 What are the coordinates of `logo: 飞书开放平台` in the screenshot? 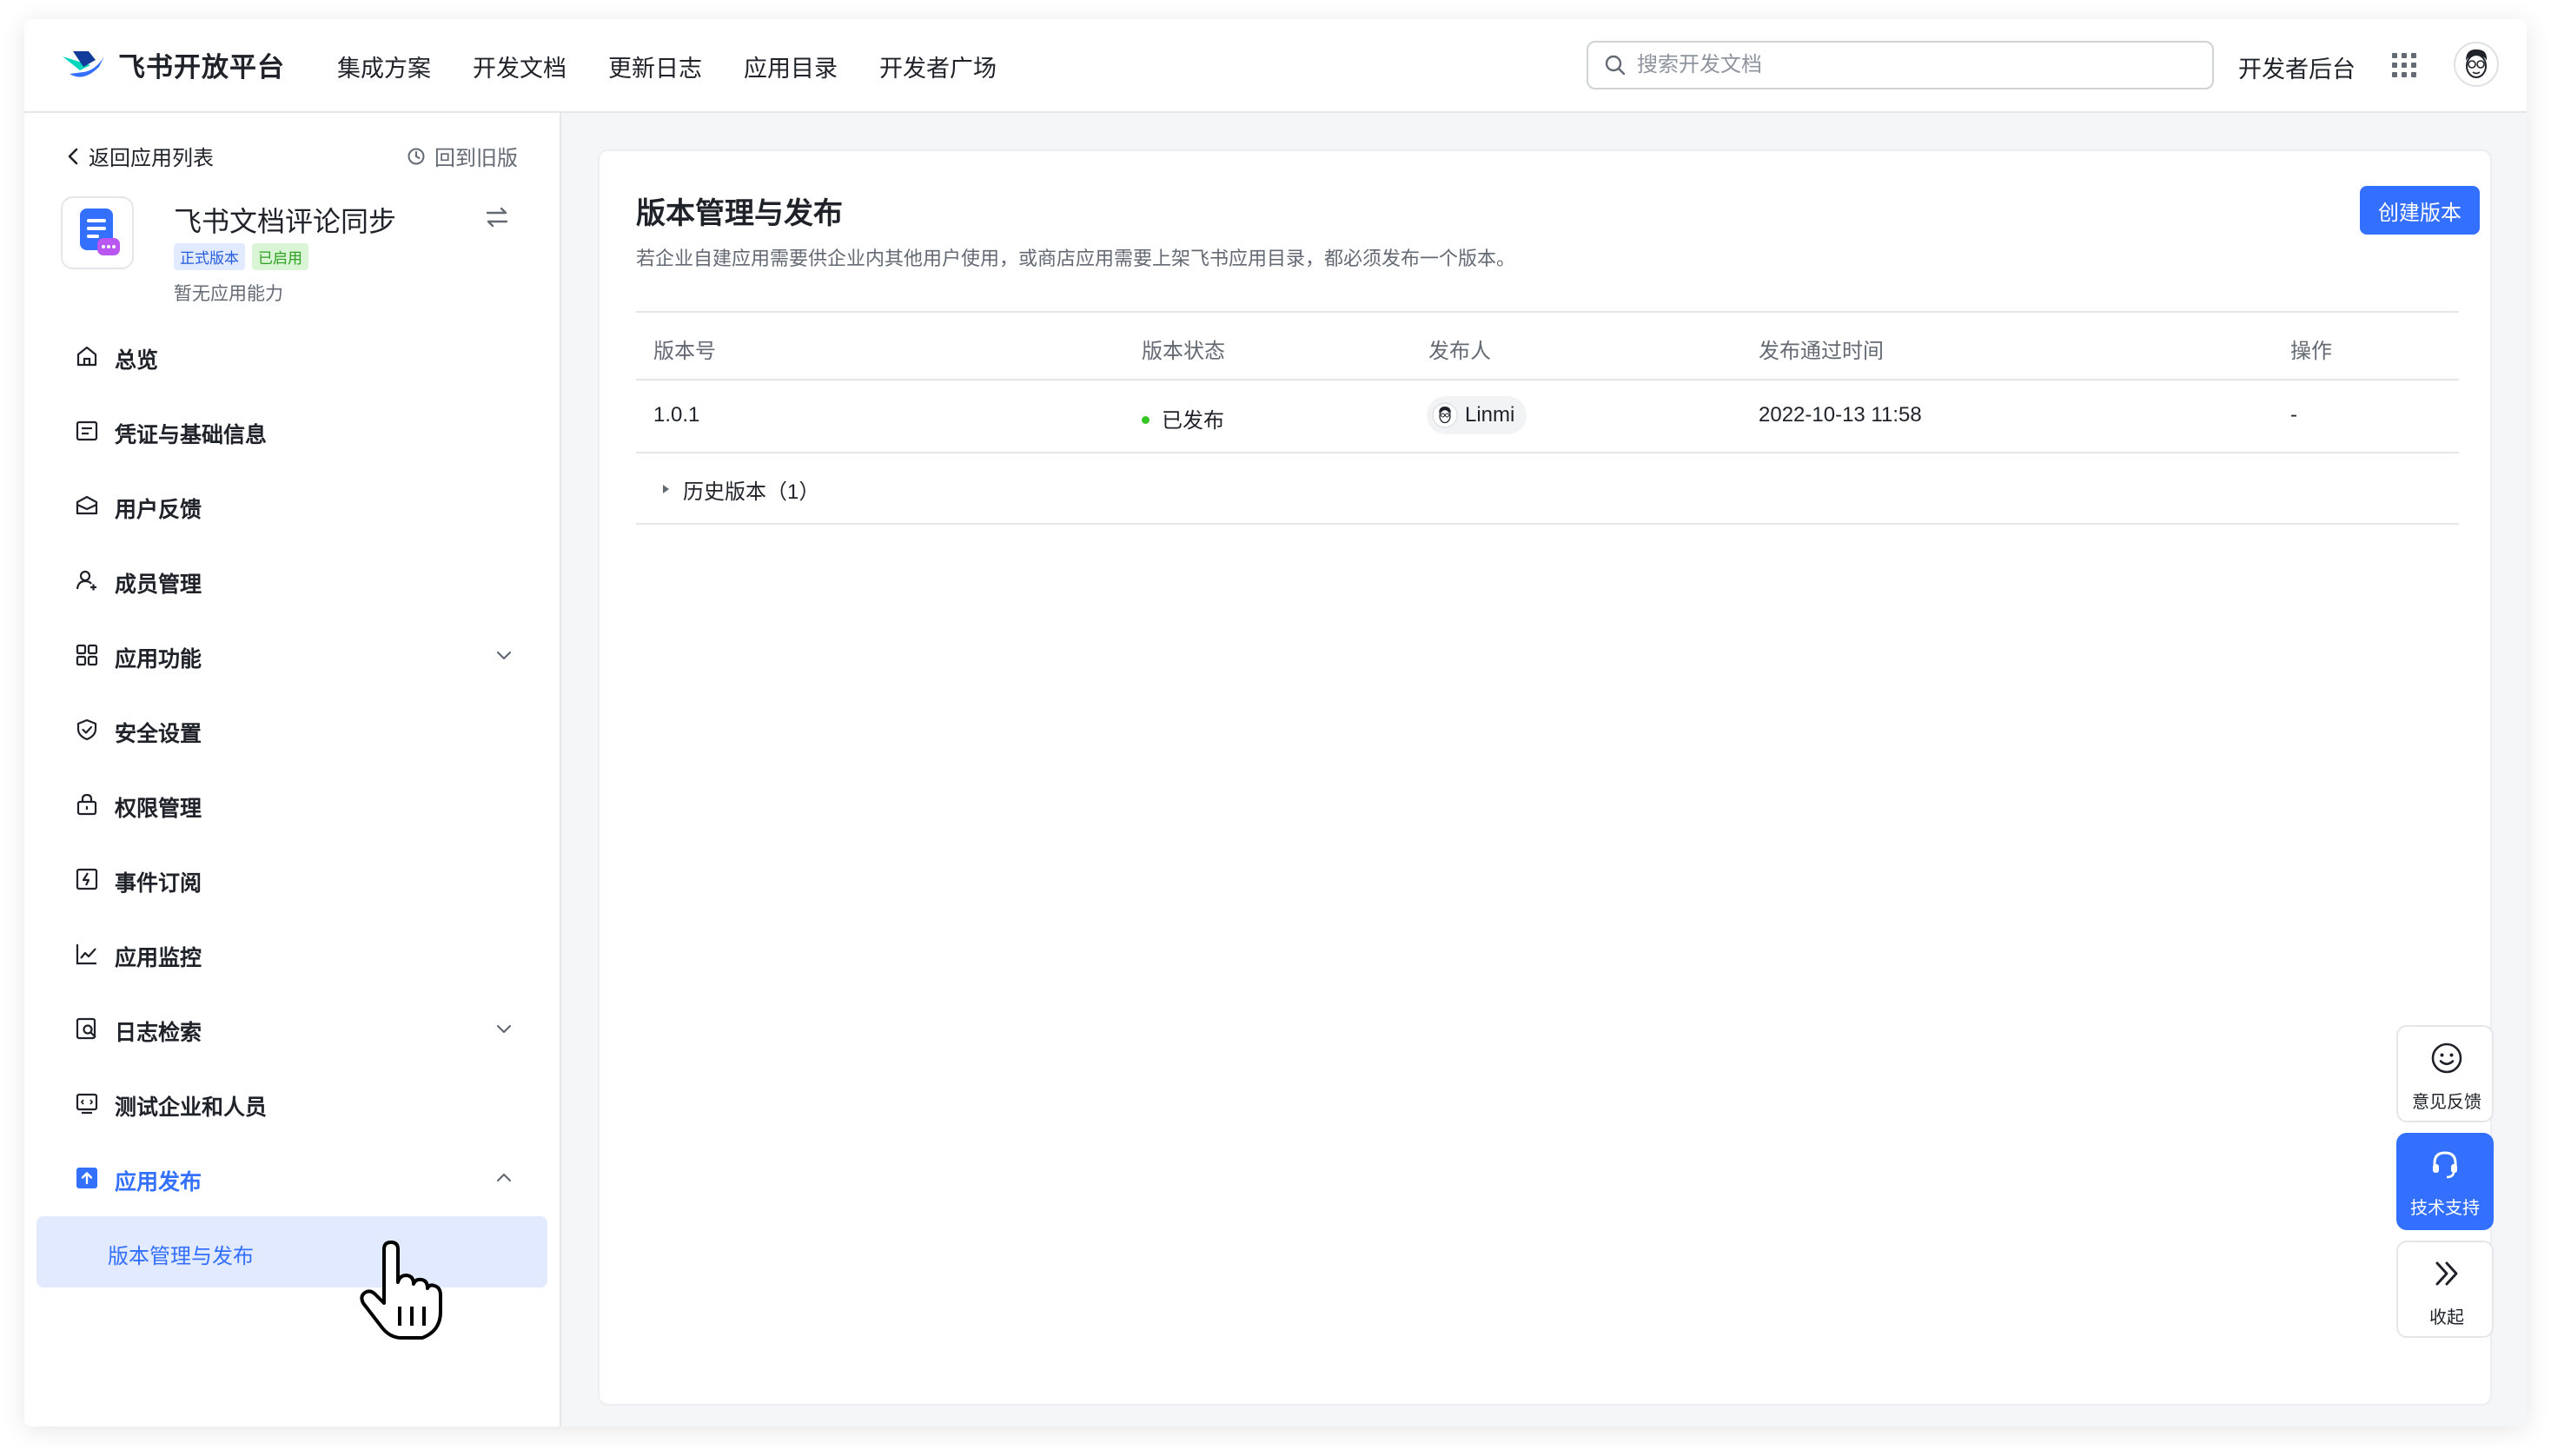 It's located at (173, 64).